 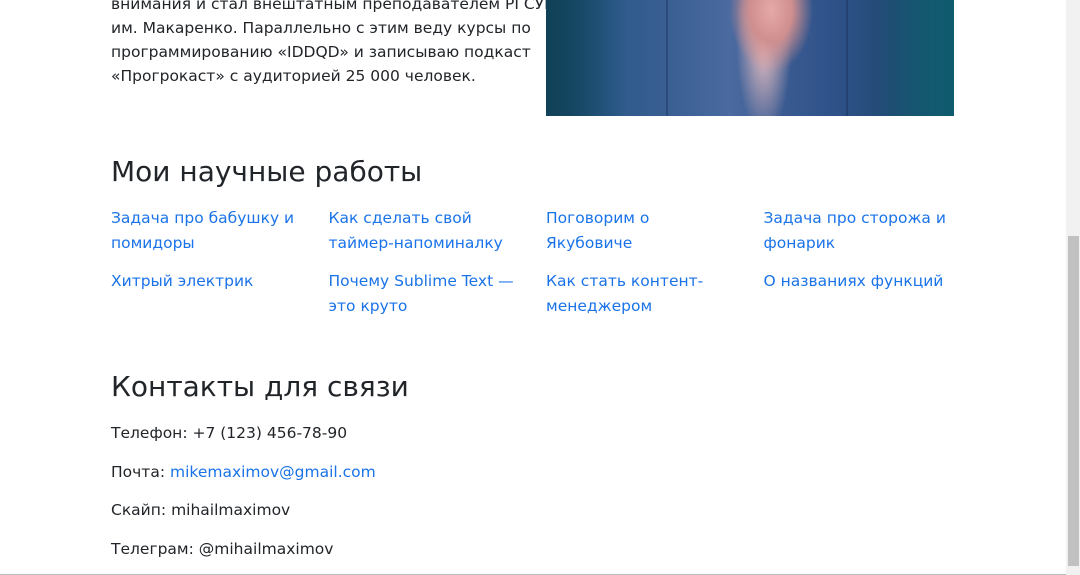 I want to click on work-link: Поговорим о Якубовиче, so click(x=641, y=230).